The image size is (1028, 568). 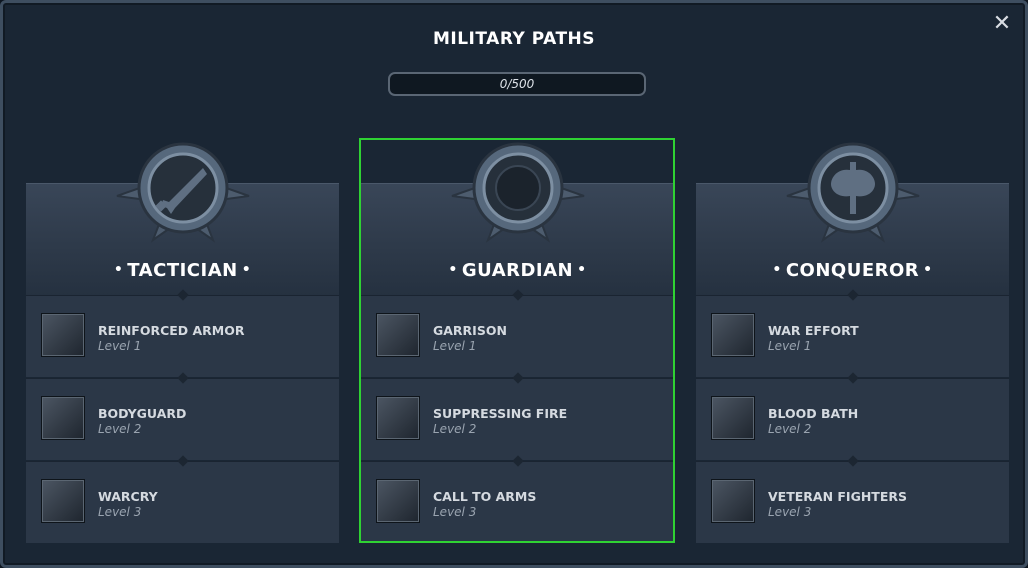 I want to click on skill-name: WARCRY, so click(x=128, y=496).